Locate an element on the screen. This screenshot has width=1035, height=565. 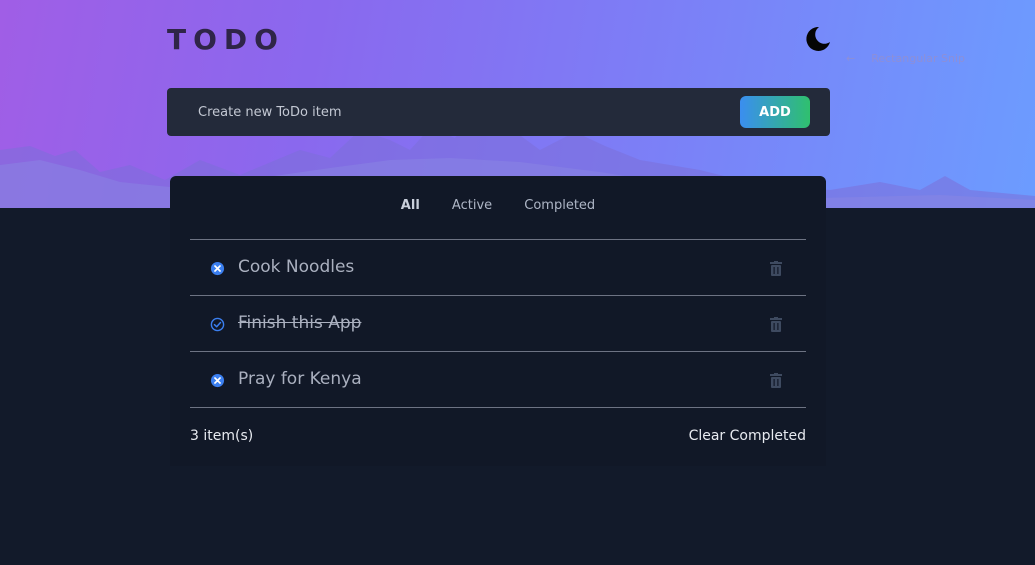
moon-icon is located at coordinates (817, 39).